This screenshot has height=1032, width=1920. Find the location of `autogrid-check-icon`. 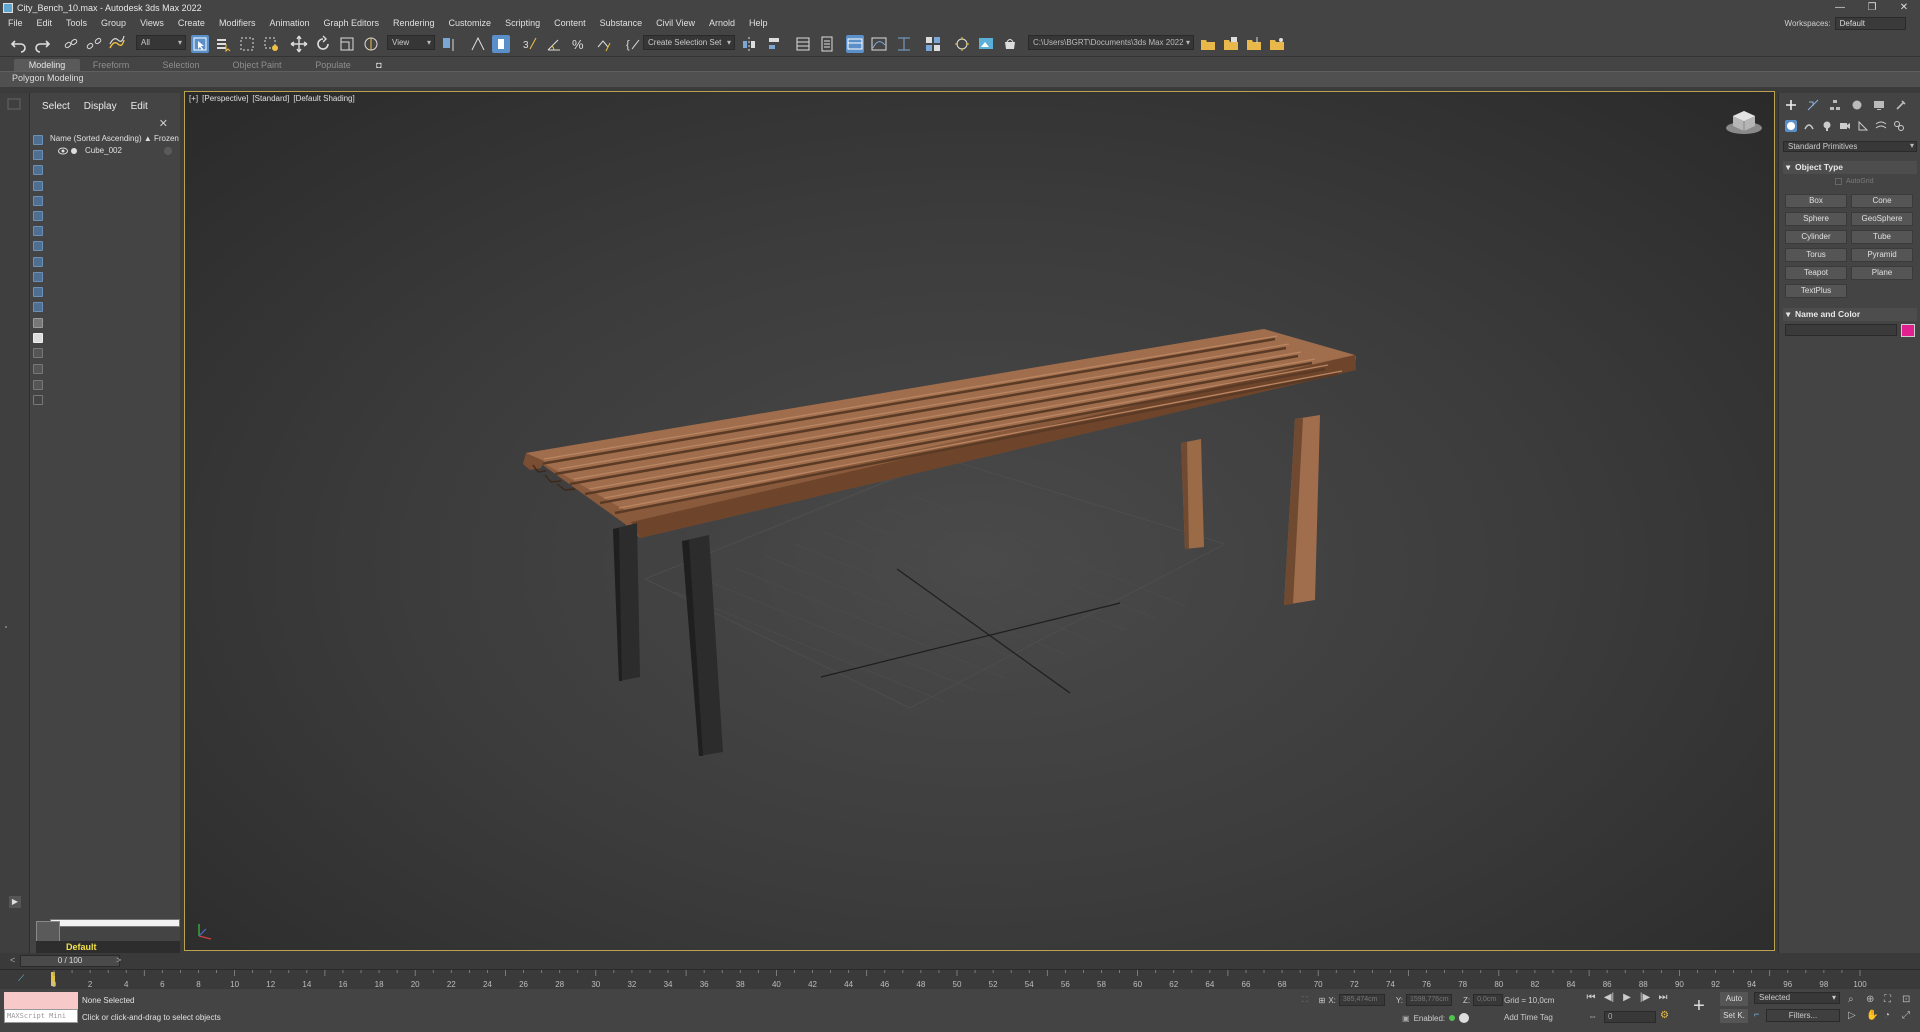

autogrid-check-icon is located at coordinates (1838, 181).